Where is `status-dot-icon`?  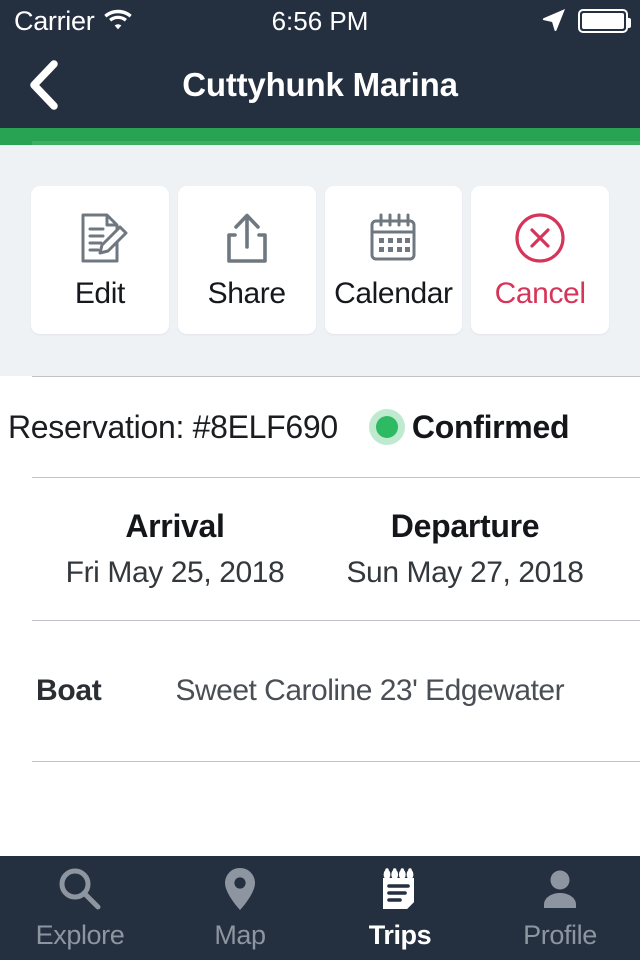
status-dot-icon is located at coordinates (386, 427).